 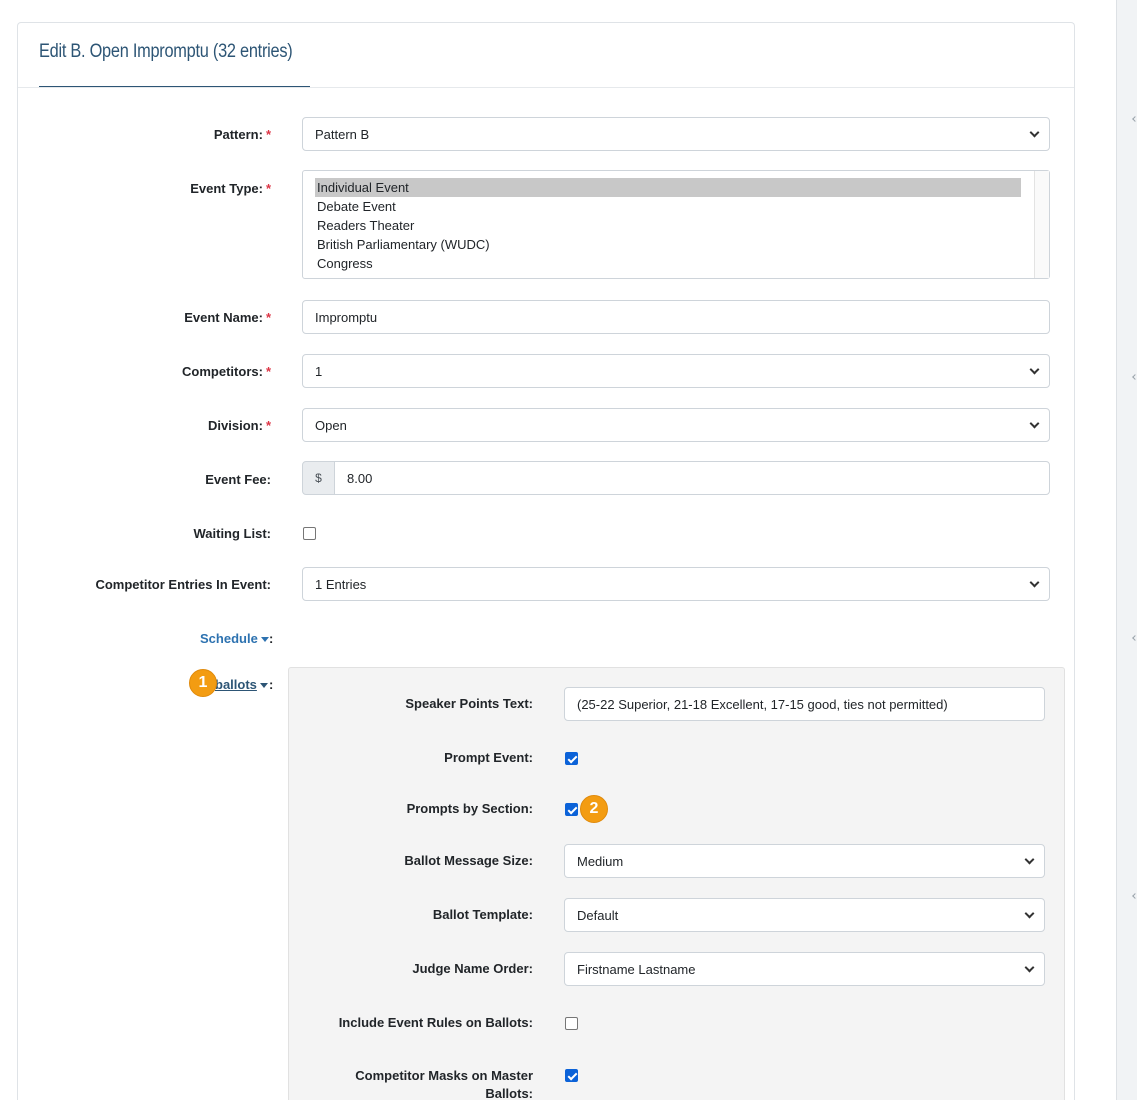 I want to click on pattern-value: Pattern B, so click(x=342, y=134).